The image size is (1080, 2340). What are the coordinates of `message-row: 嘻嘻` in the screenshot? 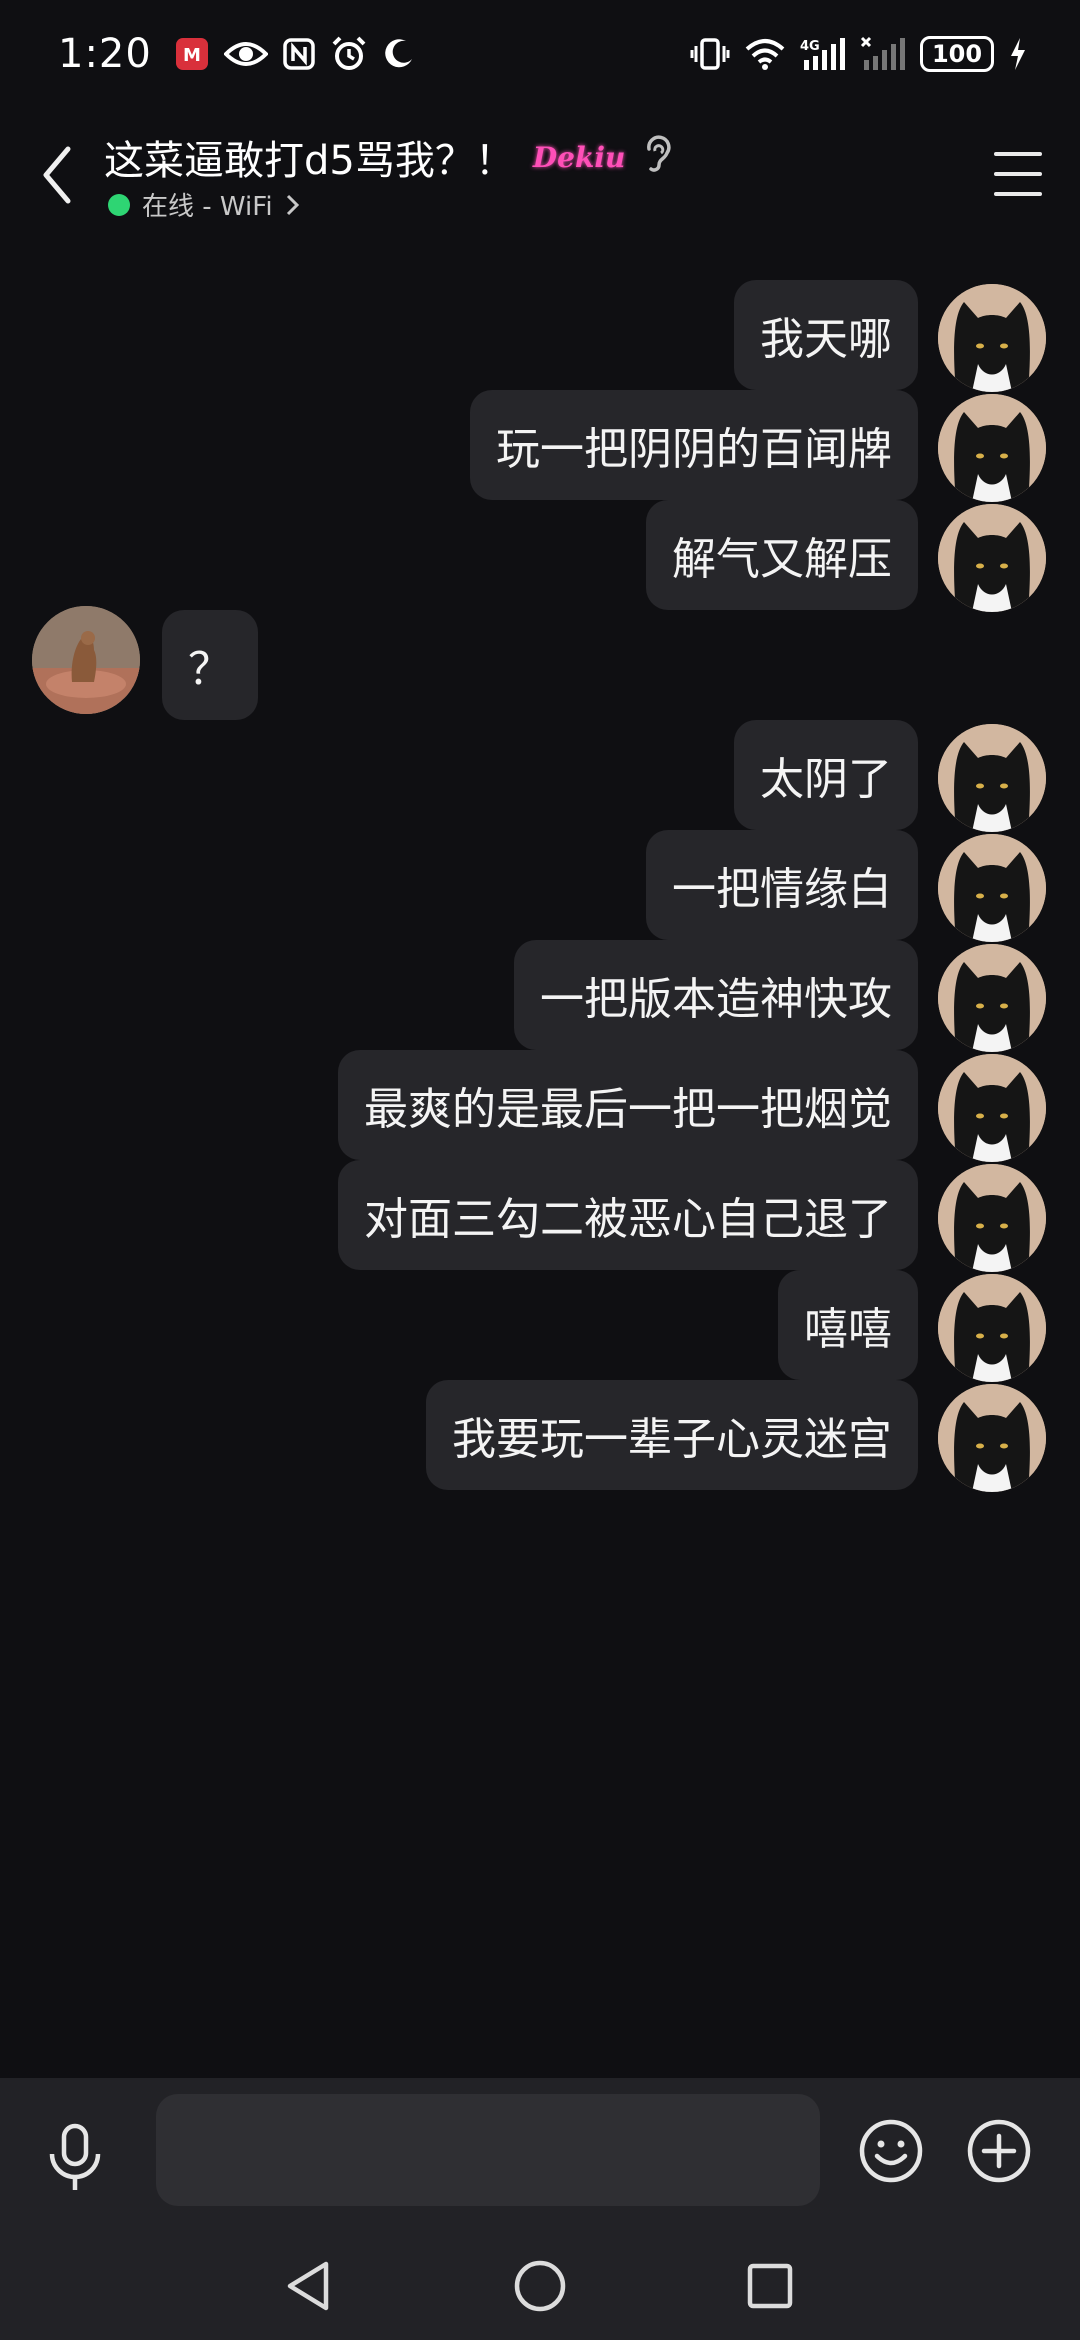 It's located at (540, 1322).